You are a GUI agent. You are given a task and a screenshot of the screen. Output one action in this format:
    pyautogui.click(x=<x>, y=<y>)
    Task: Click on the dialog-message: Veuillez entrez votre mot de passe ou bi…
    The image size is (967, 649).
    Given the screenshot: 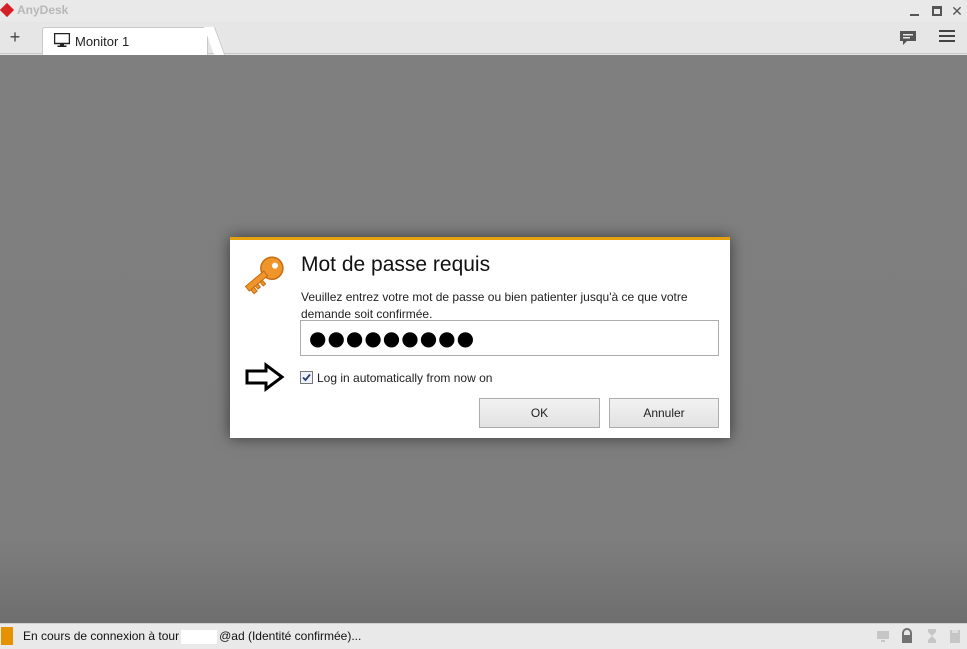 What is the action you would take?
    pyautogui.click(x=494, y=305)
    